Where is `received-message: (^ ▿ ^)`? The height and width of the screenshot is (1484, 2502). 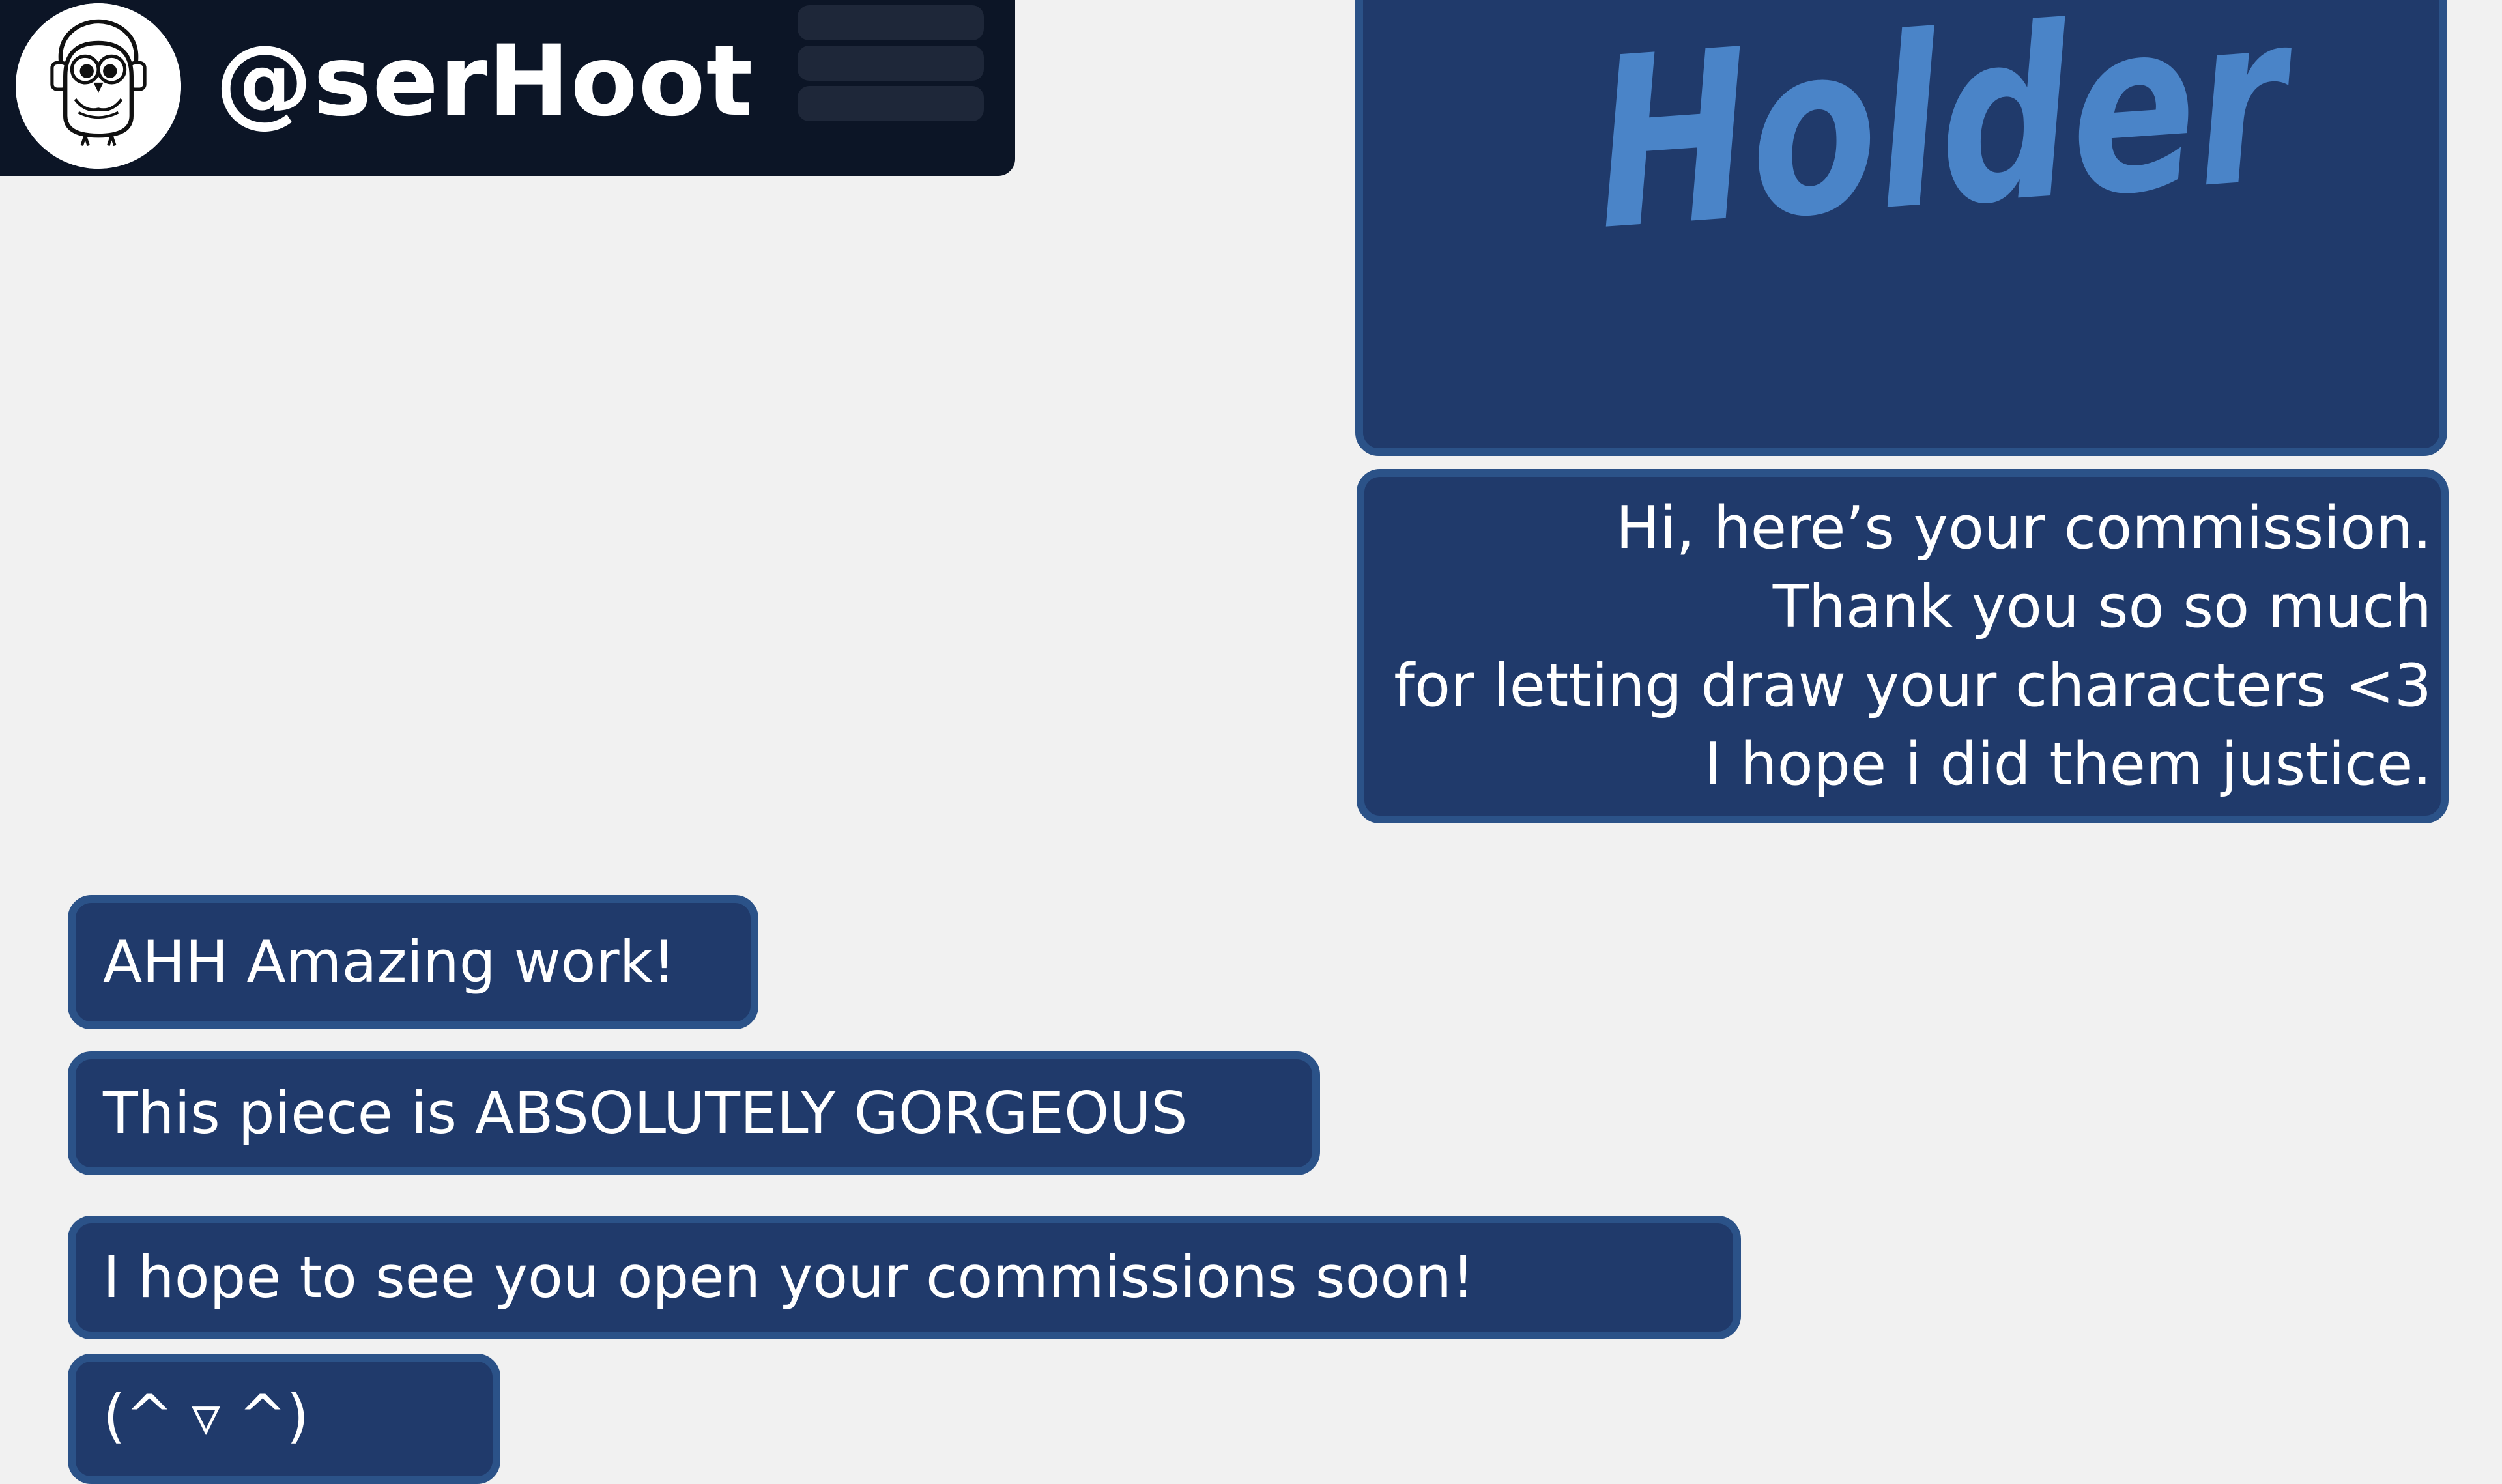 received-message: (^ ▿ ^) is located at coordinates (284, 1419).